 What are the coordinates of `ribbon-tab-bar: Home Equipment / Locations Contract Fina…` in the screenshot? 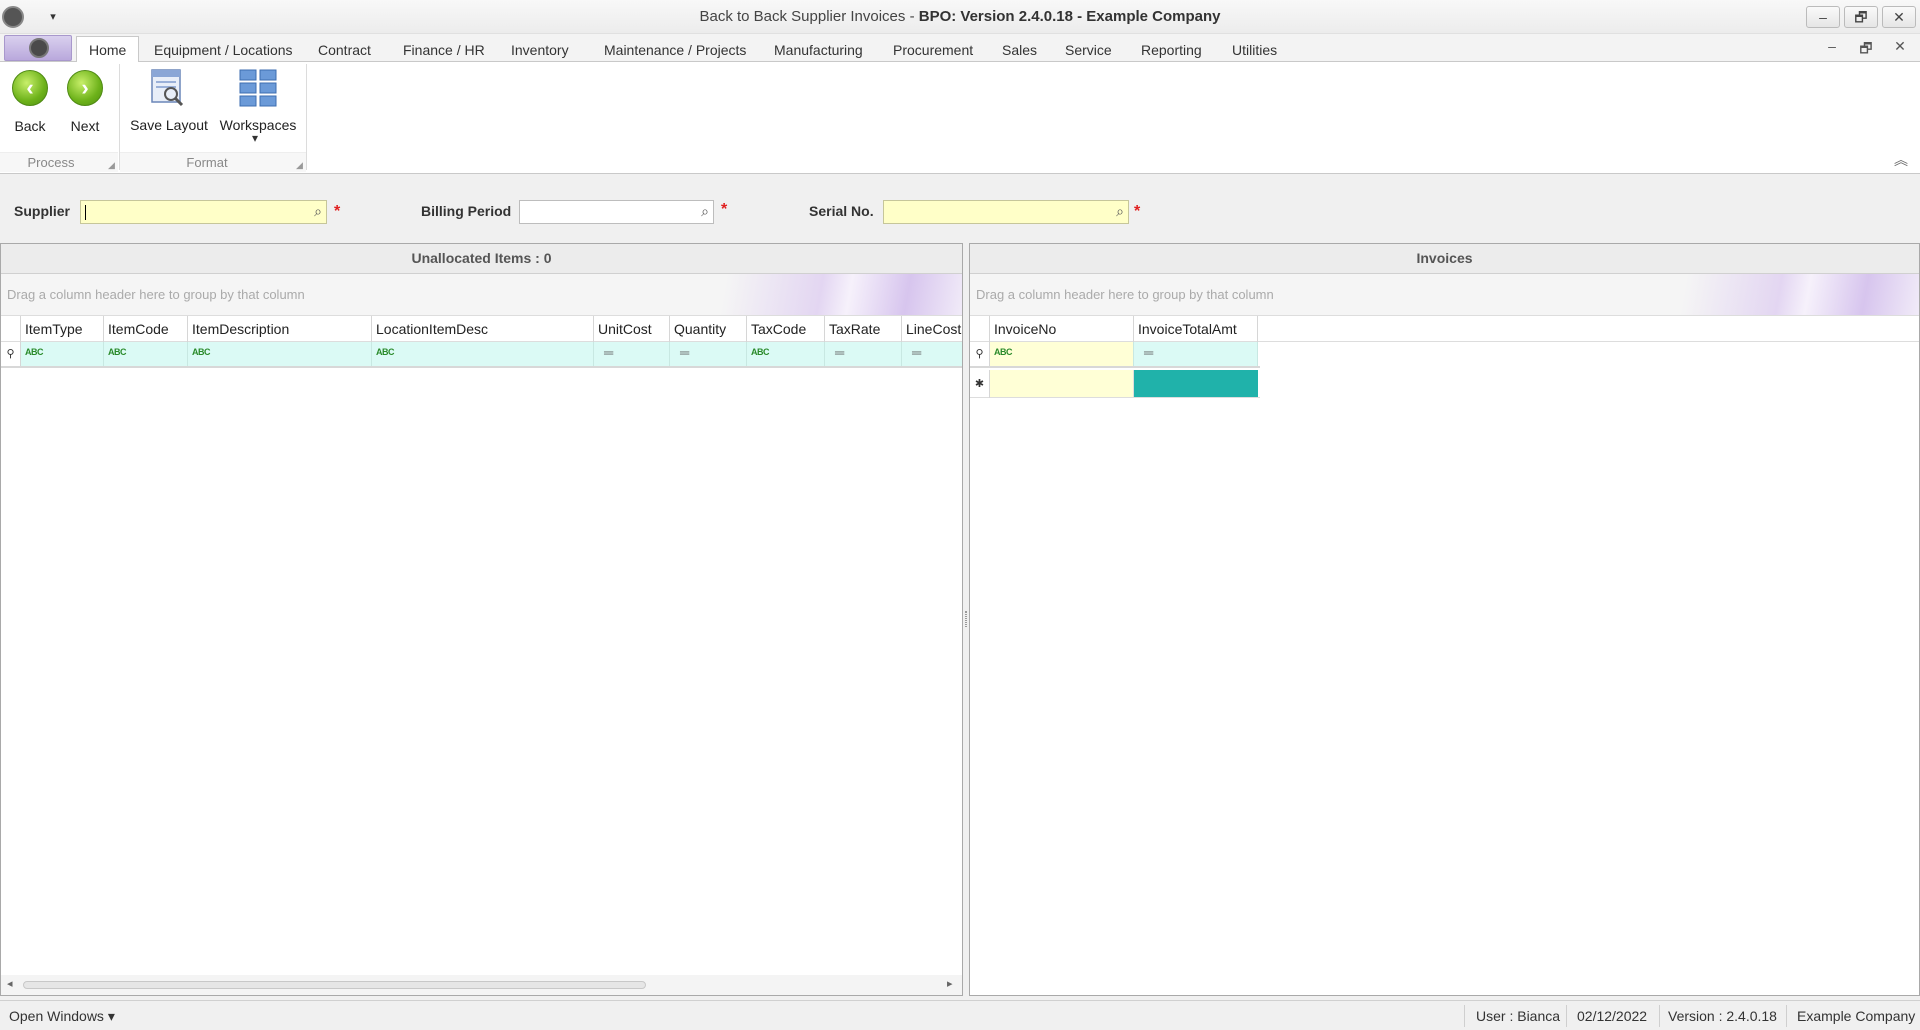 It's located at (960, 48).